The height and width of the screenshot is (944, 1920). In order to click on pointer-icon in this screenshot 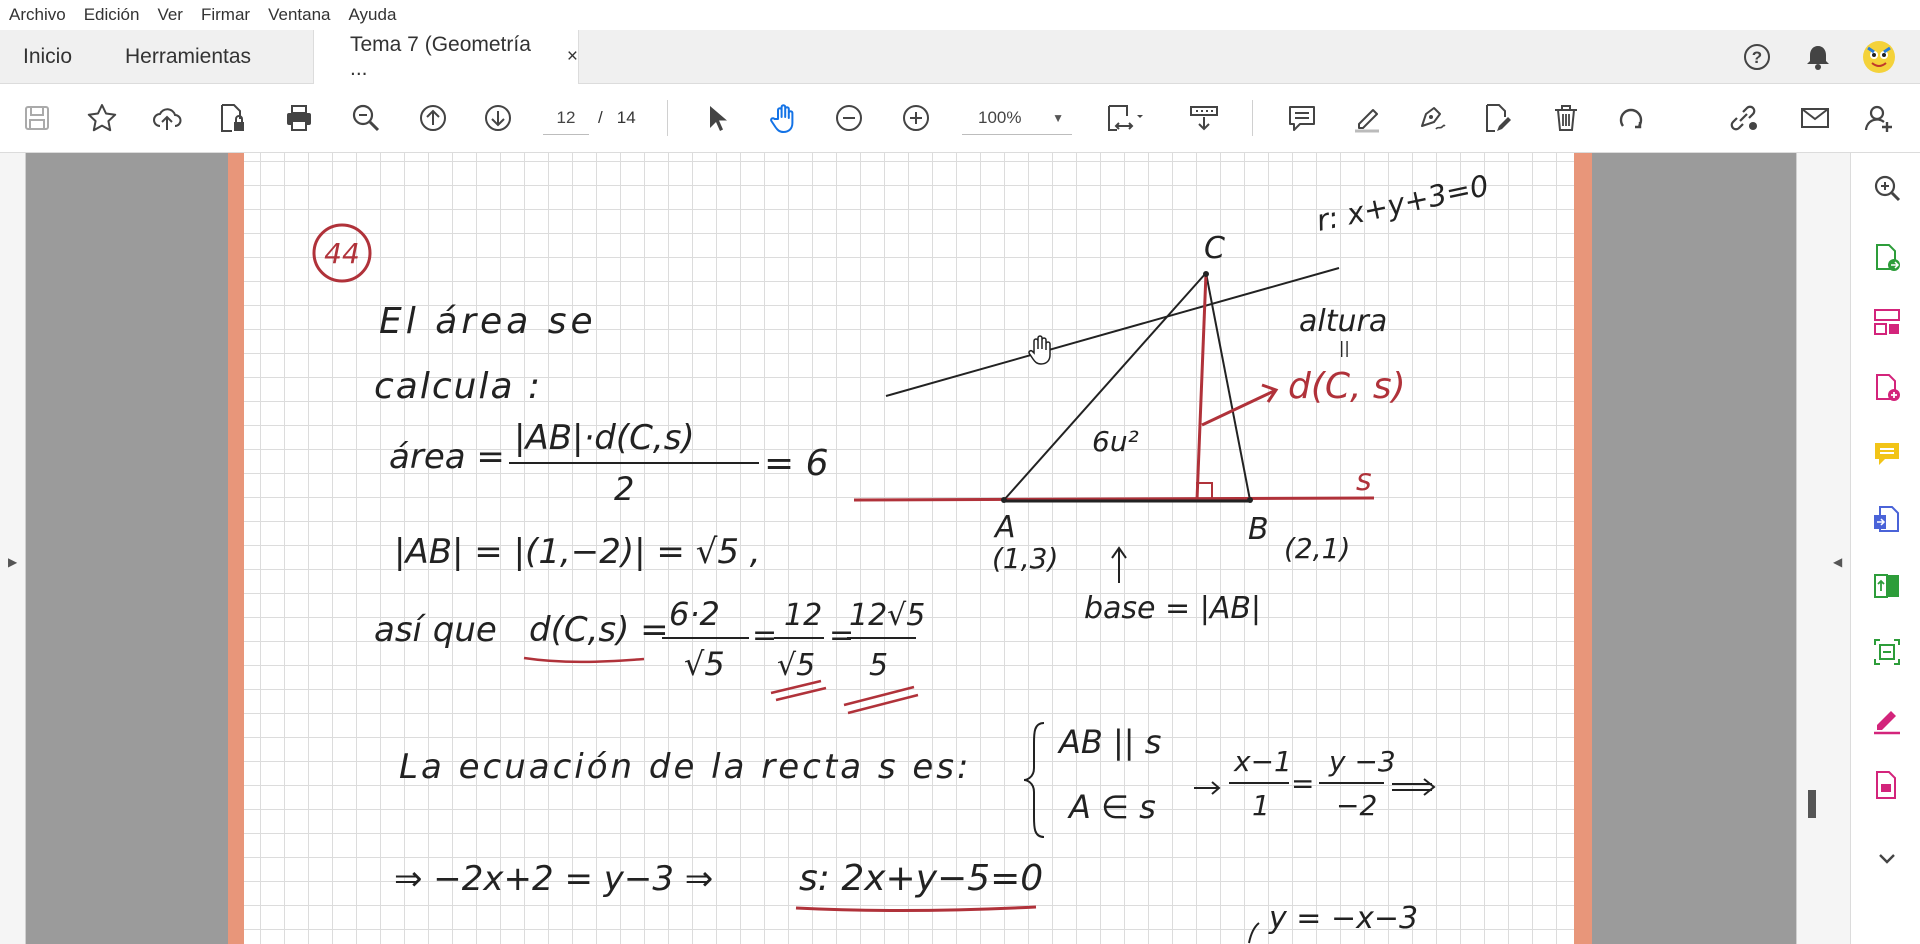, I will do `click(717, 118)`.